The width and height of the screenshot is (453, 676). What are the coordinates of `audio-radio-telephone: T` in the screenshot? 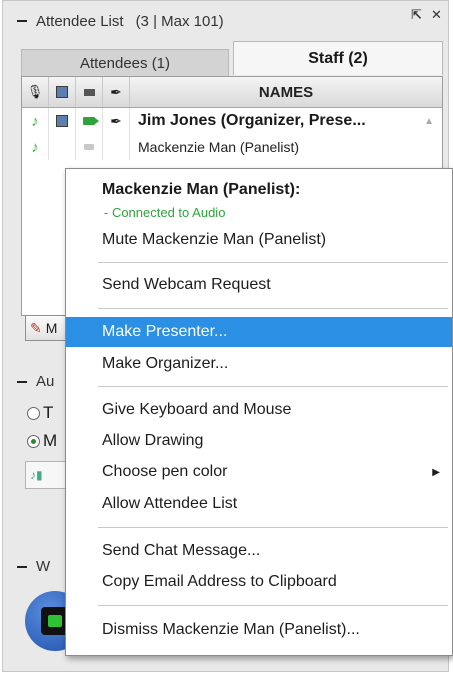 It's located at (40, 413).